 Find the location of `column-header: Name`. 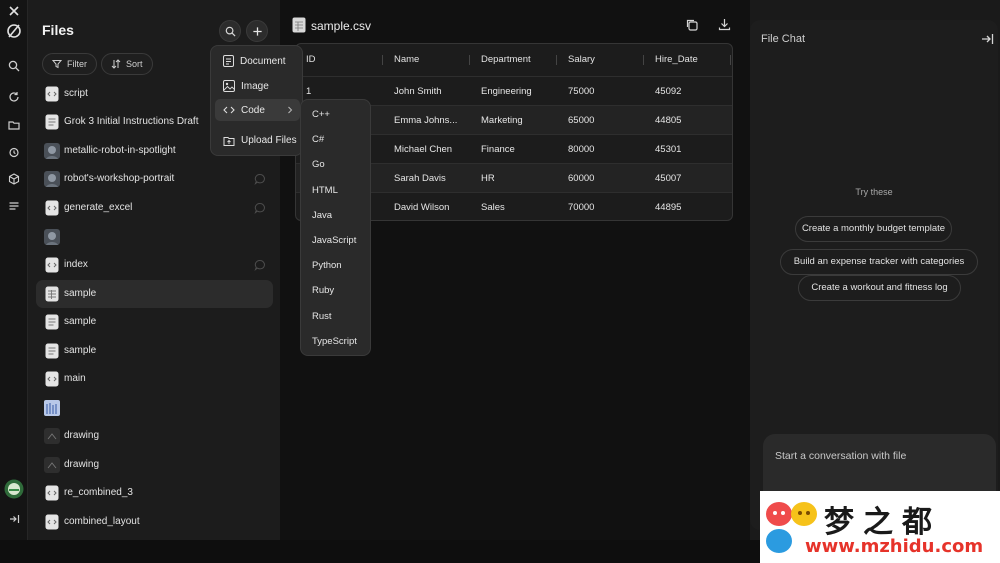

column-header: Name is located at coordinates (406, 60).